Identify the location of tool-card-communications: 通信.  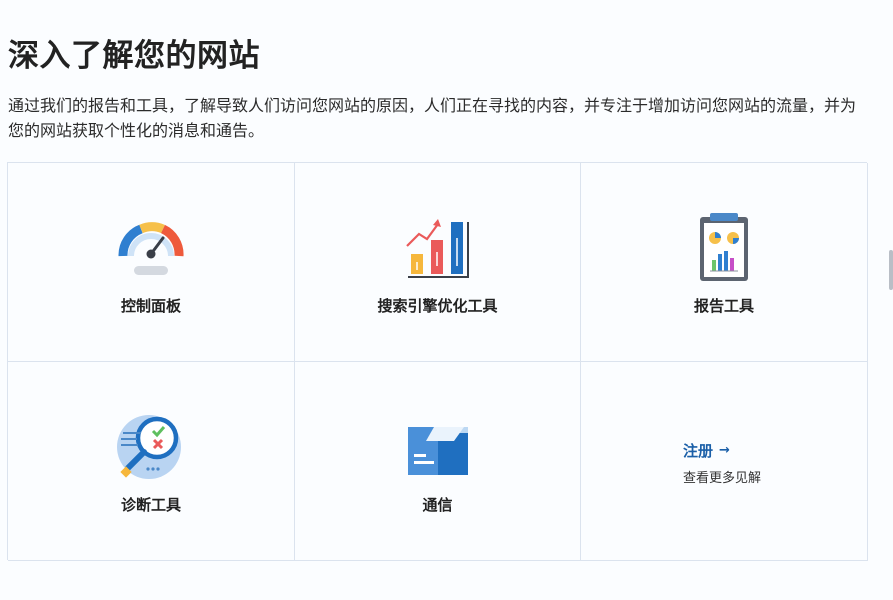
(438, 461).